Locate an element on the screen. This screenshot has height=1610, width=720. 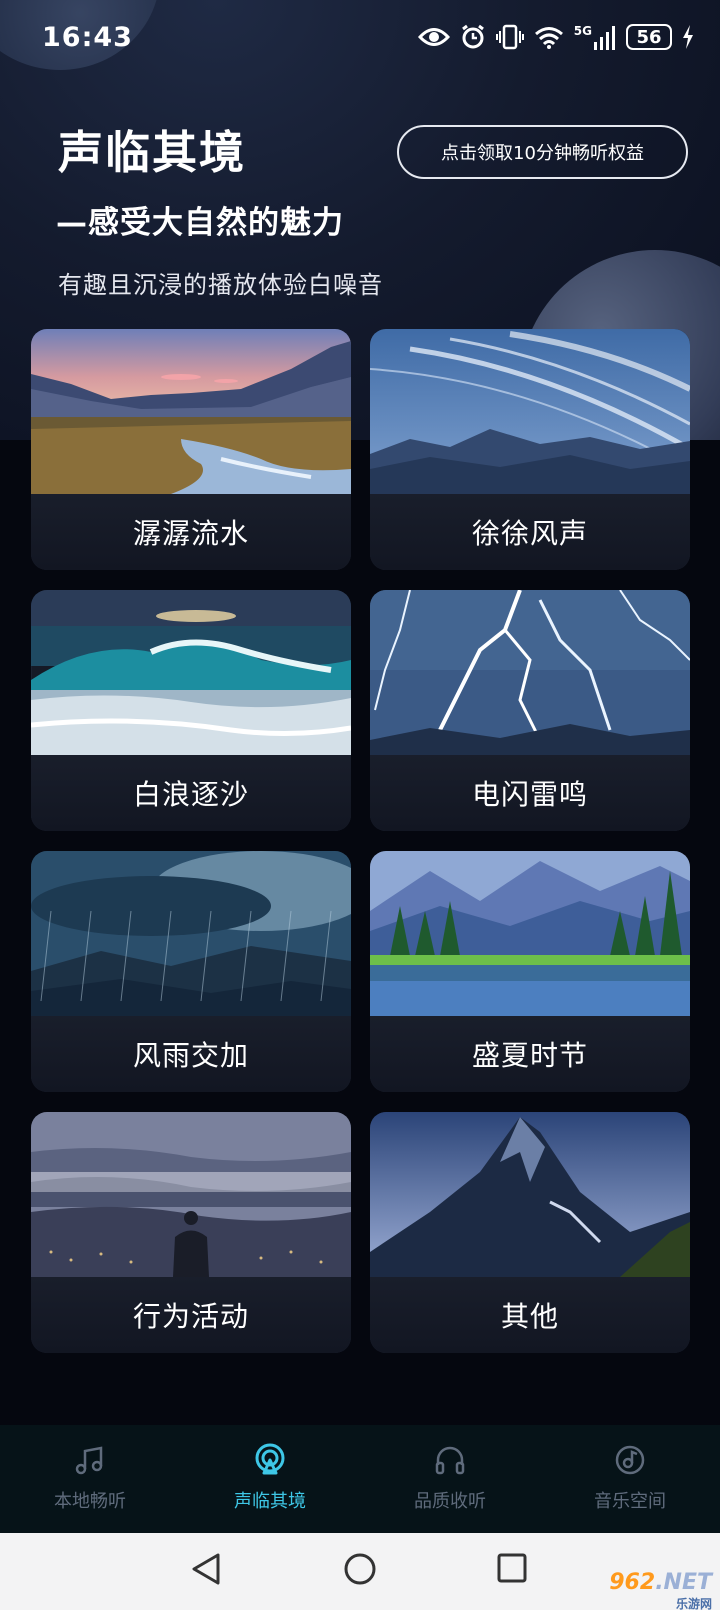
scene-label: 风雨交加 is located at coordinates (191, 1054).